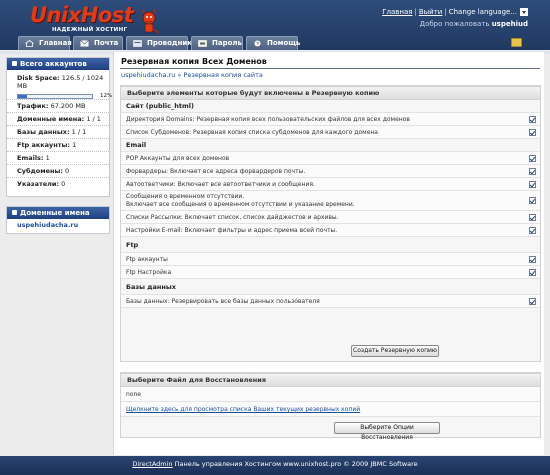 The image size is (550, 475). Describe the element at coordinates (29, 43) in the screenshot. I see `home-icon` at that location.